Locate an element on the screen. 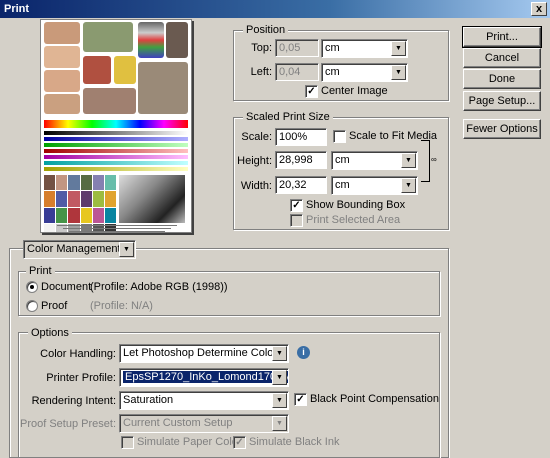  scale-field: 100% is located at coordinates (301, 137).